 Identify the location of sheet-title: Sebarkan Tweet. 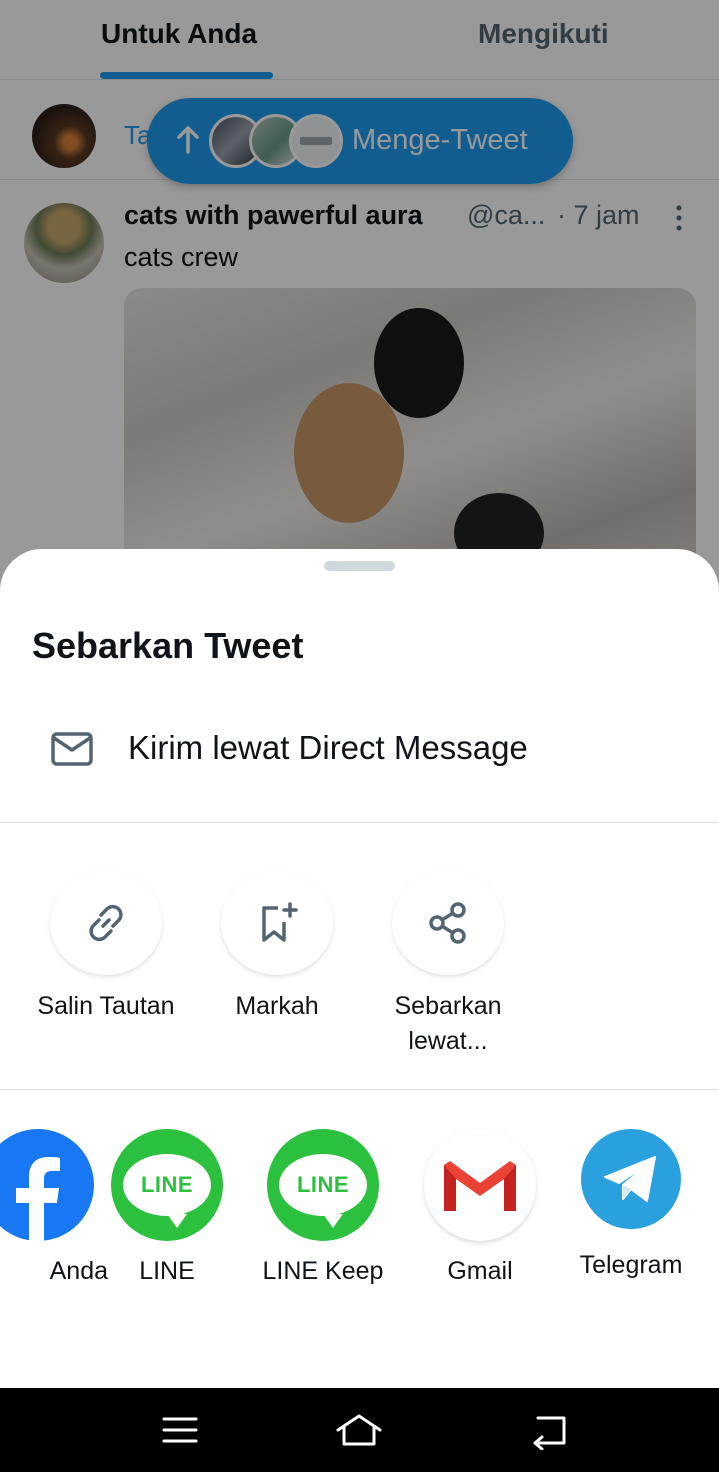
(168, 645).